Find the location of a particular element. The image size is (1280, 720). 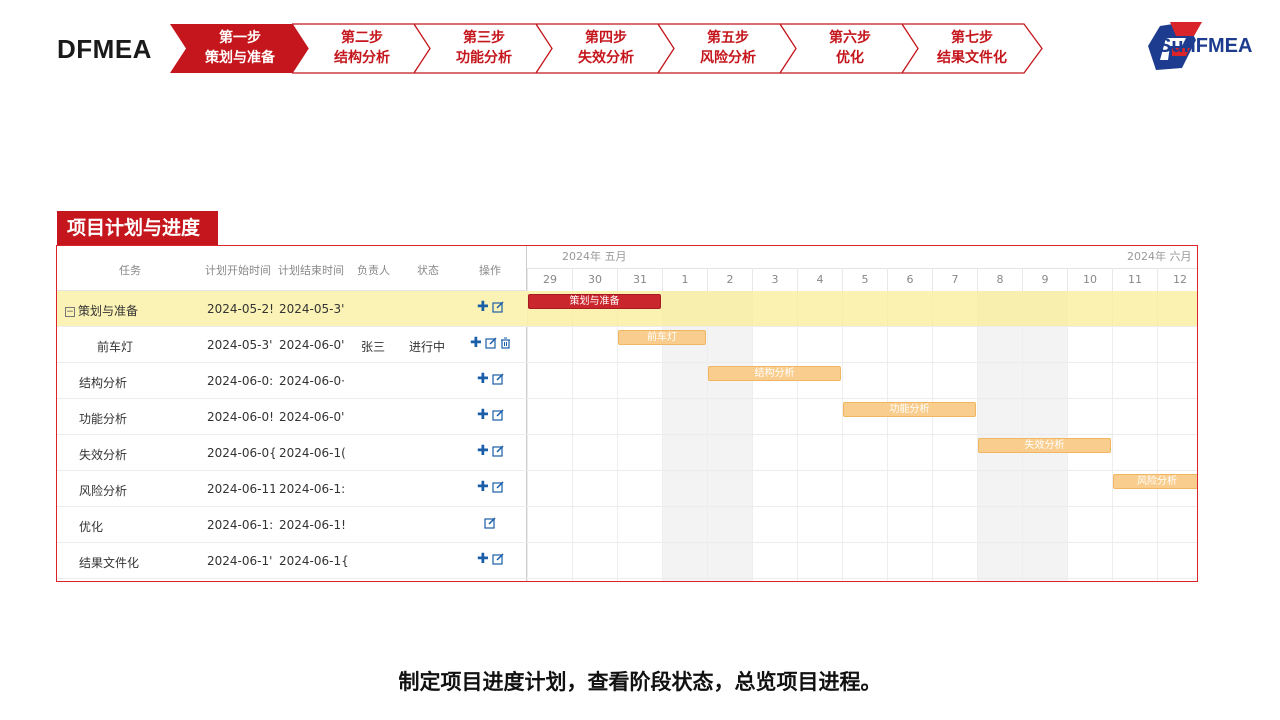

step-label: 失效分析 is located at coordinates (606, 58).